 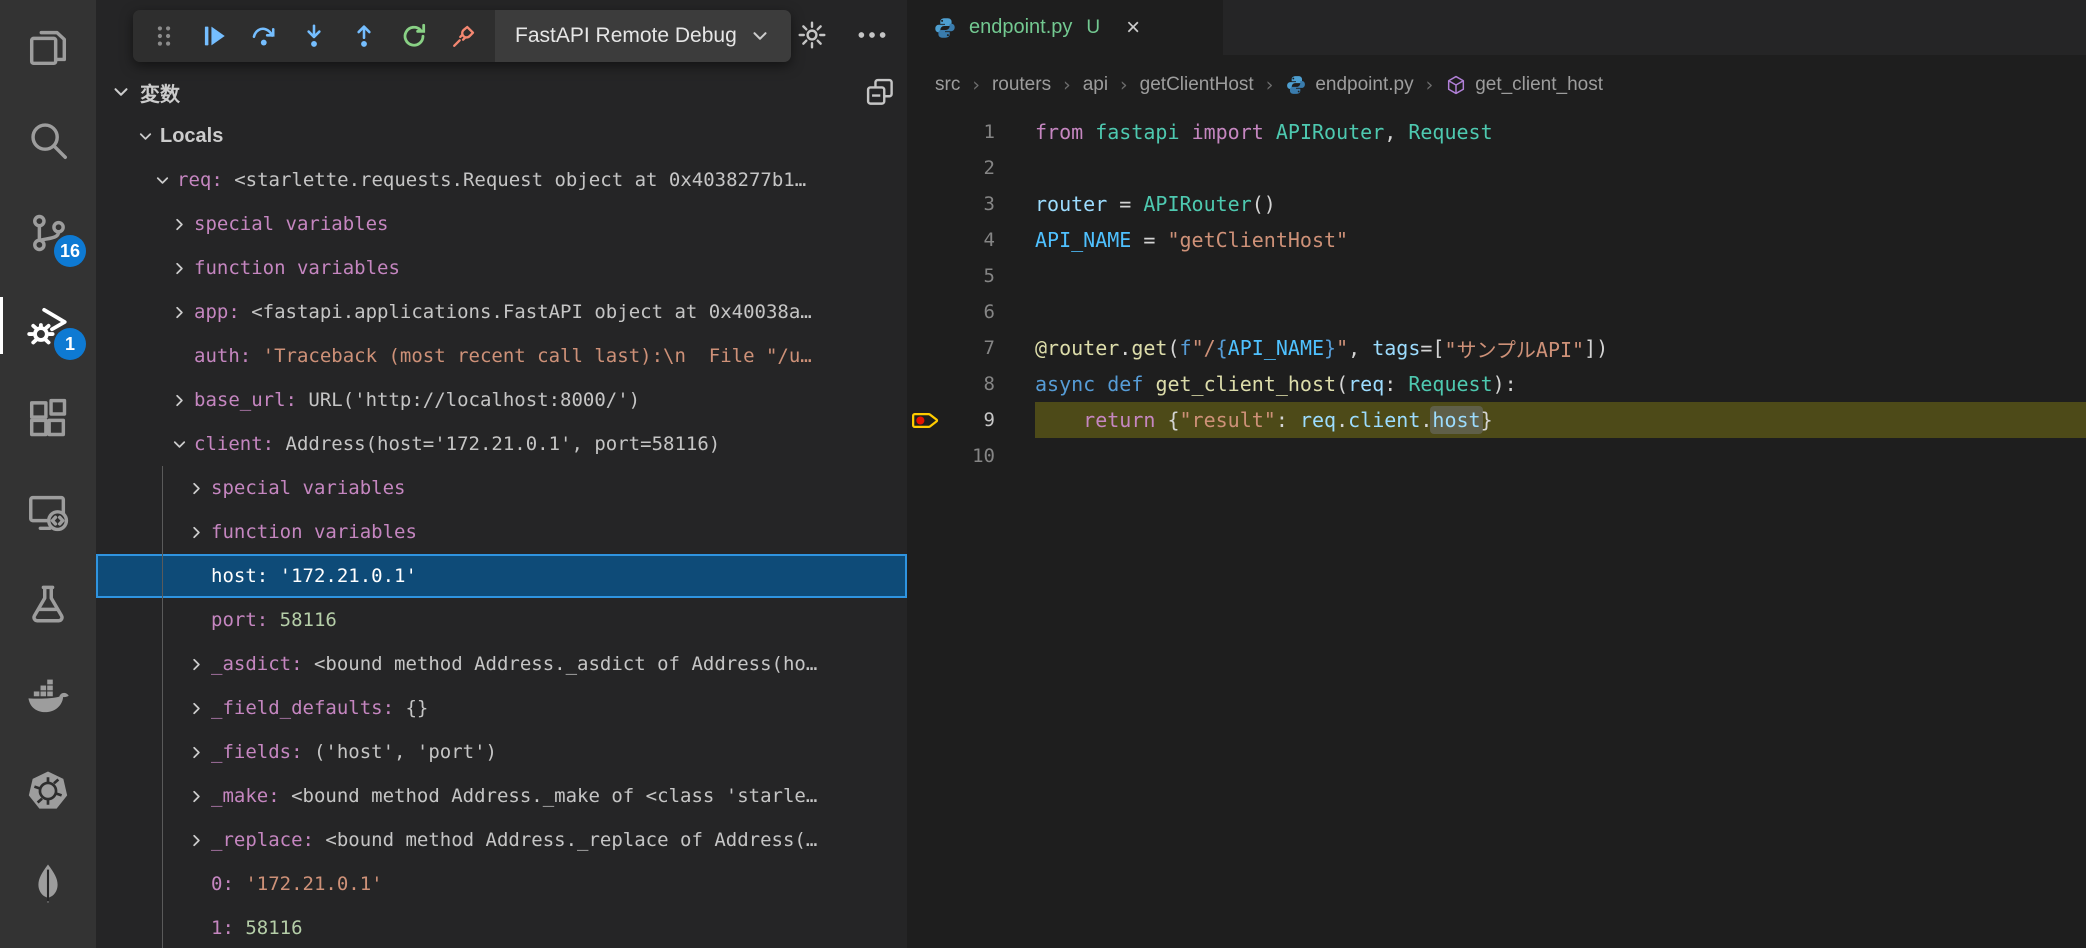 What do you see at coordinates (364, 36) in the screenshot?
I see `step-out-button` at bounding box center [364, 36].